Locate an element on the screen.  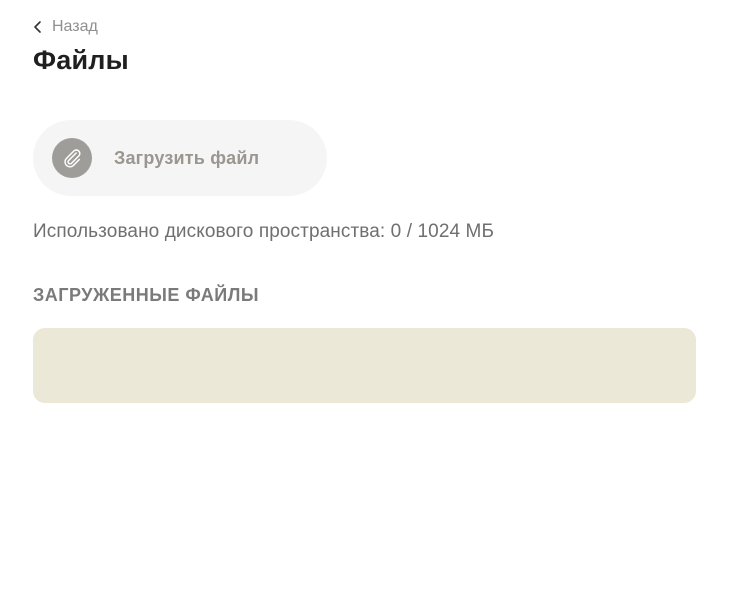
upload-file-label: Загрузить файл is located at coordinates (187, 157).